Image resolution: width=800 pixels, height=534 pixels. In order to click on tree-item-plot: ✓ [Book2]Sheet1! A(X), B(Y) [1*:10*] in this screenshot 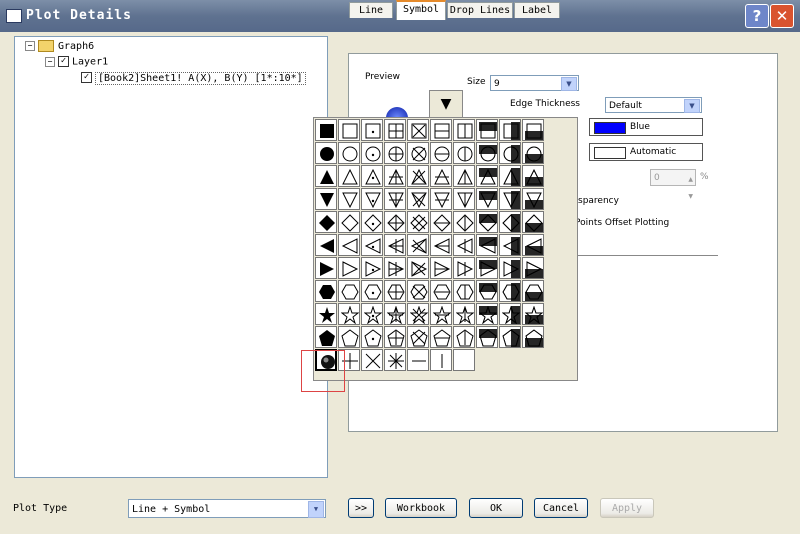, I will do `click(193, 78)`.